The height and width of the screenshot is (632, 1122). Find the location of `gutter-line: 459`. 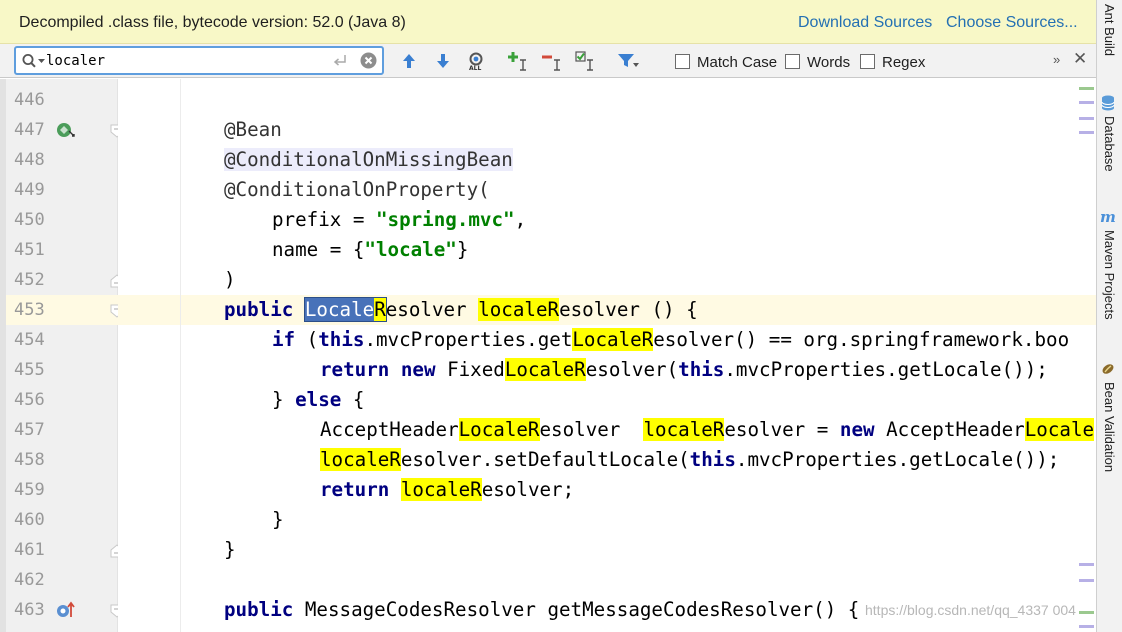

gutter-line: 459 is located at coordinates (59, 490).